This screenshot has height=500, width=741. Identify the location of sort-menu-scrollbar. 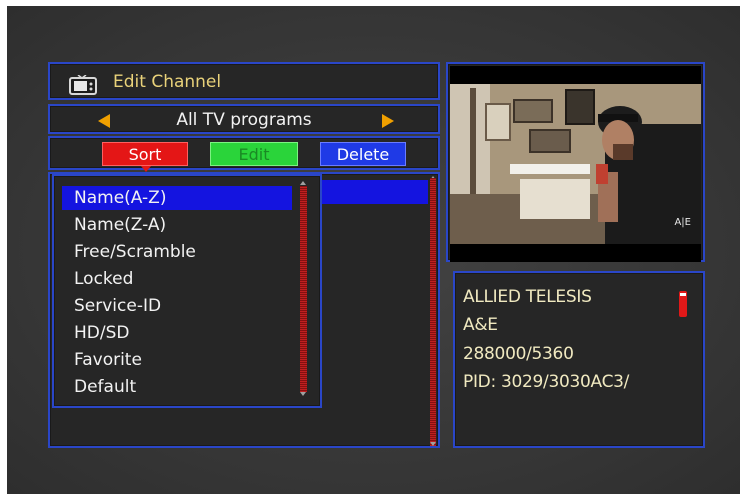
(303, 289).